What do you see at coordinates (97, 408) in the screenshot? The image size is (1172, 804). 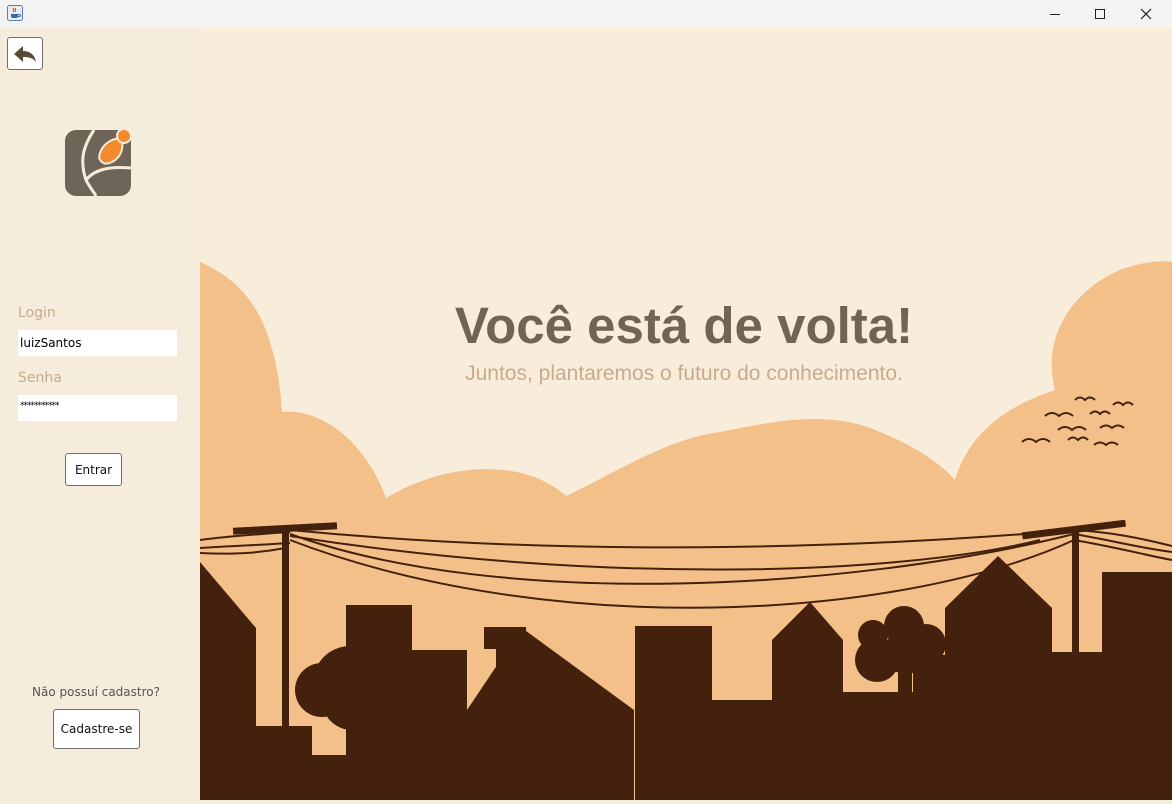 I see `password-input: ***********` at bounding box center [97, 408].